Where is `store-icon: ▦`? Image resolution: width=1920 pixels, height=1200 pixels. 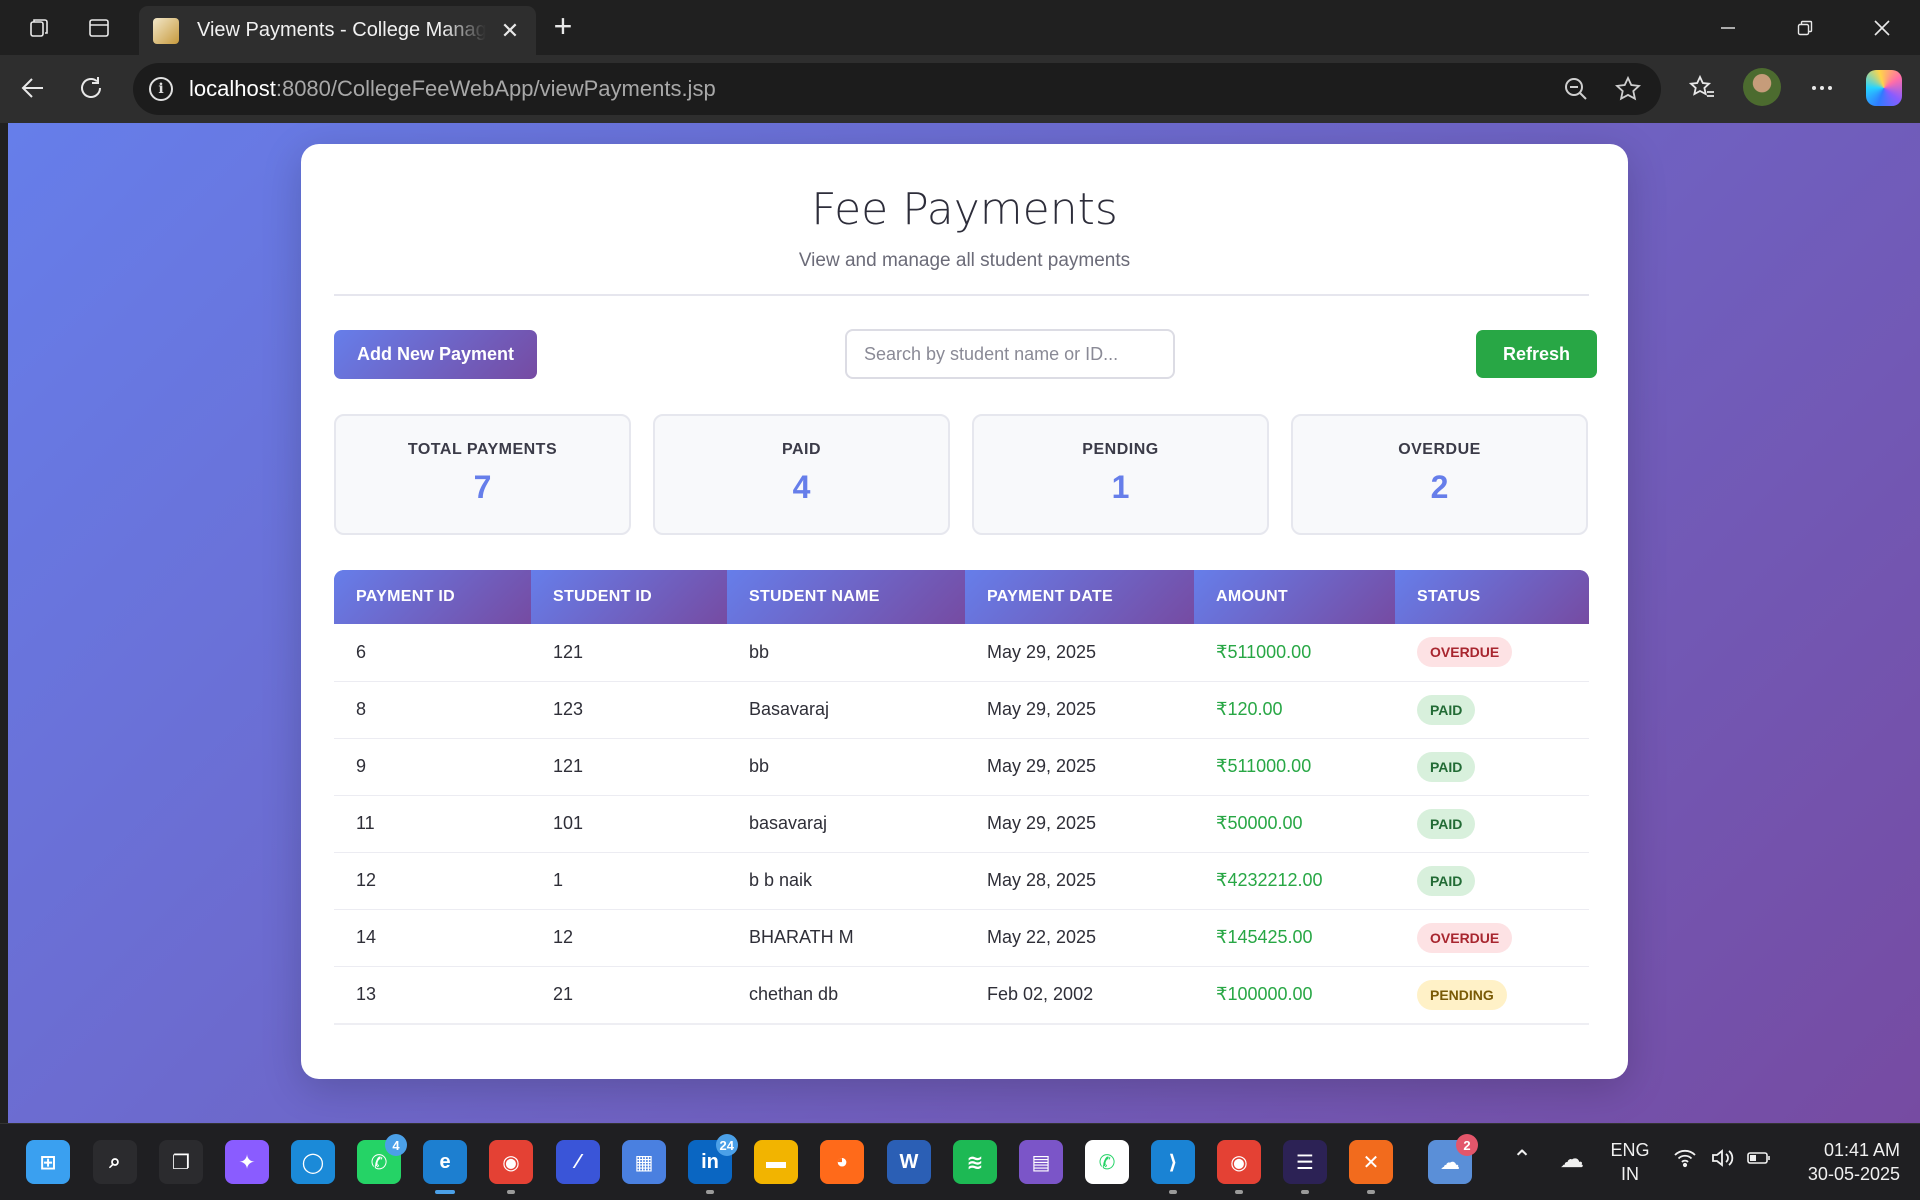 store-icon: ▦ is located at coordinates (644, 1162).